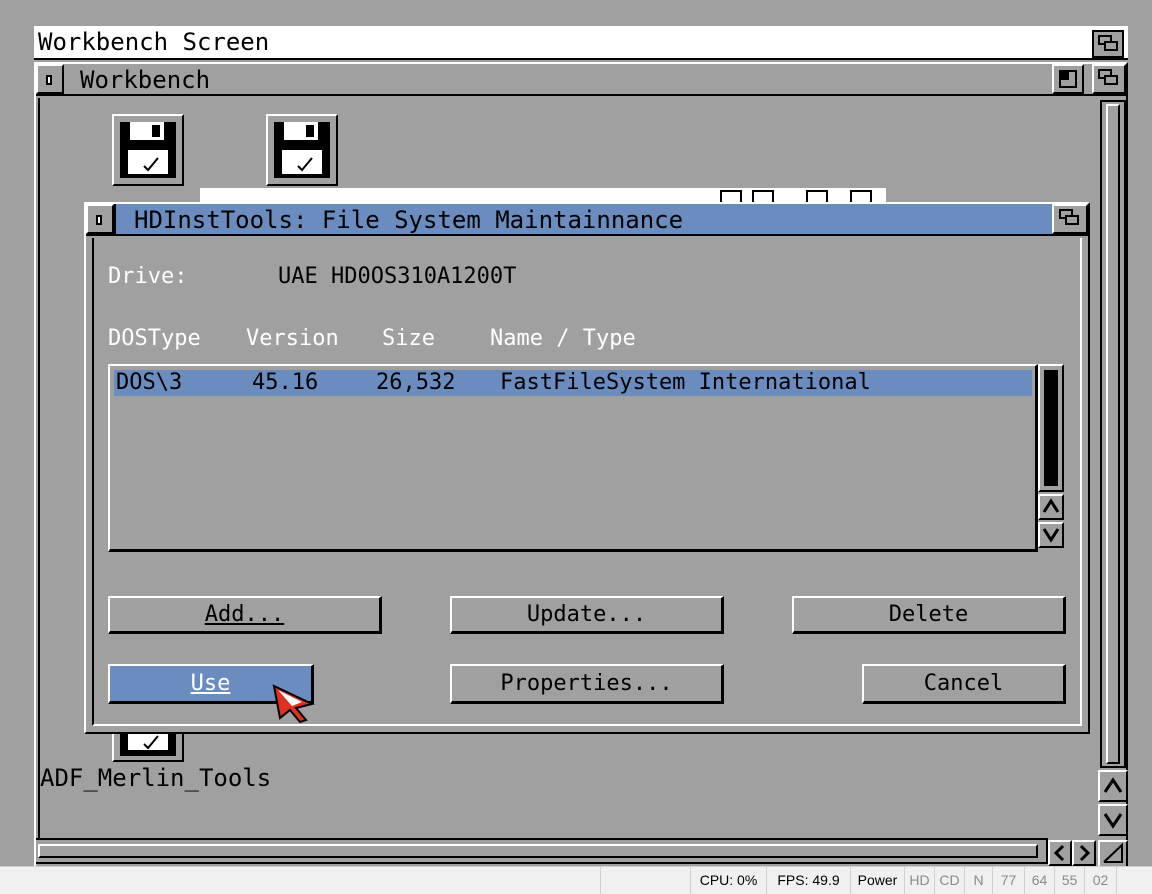 Image resolution: width=1152 pixels, height=894 pixels. What do you see at coordinates (1084, 853) in the screenshot?
I see `scroll-right-arrow-icon` at bounding box center [1084, 853].